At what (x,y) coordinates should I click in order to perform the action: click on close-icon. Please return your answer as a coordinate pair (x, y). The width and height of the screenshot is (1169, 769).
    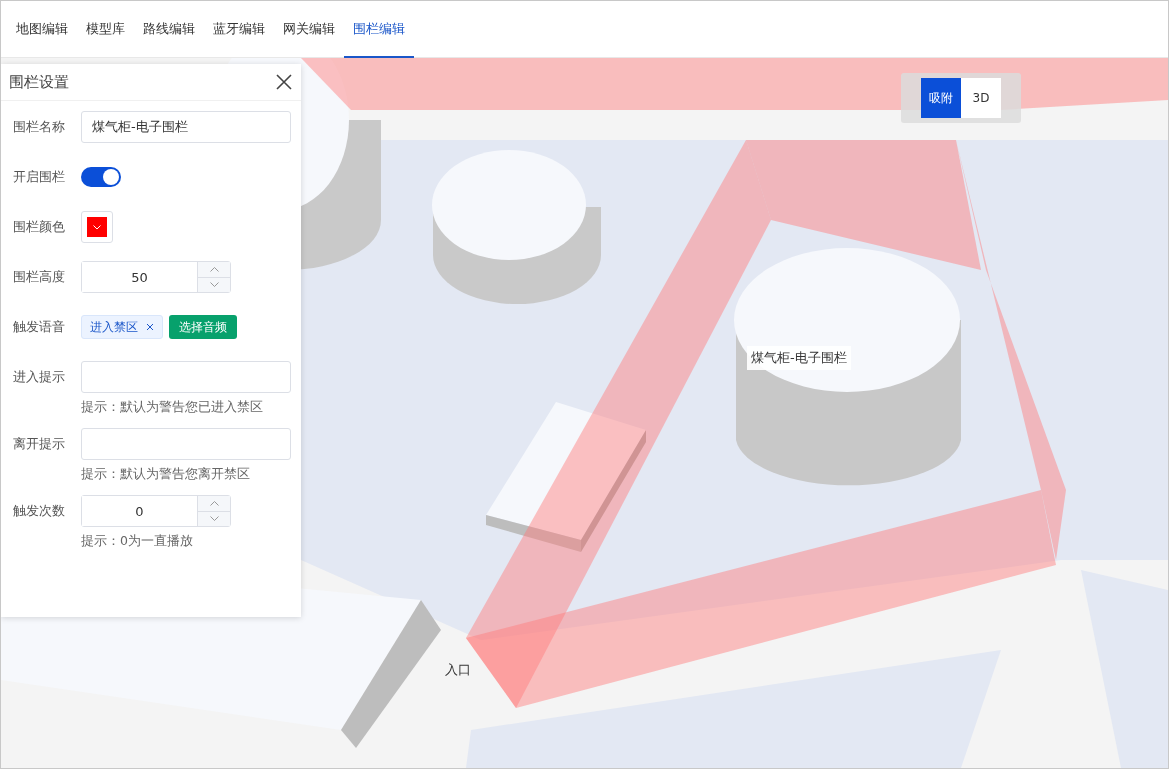
    Looking at the image, I should click on (150, 327).